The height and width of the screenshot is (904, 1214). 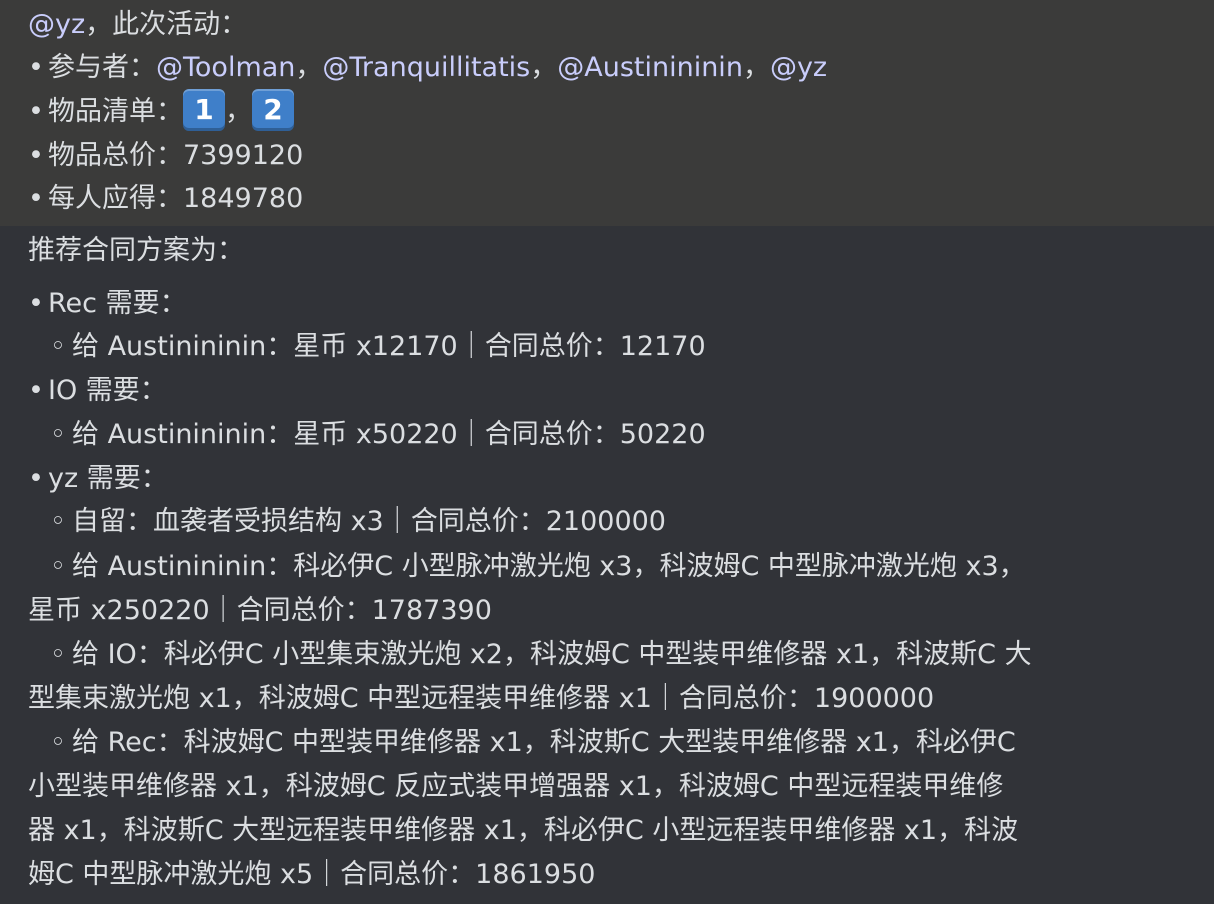 What do you see at coordinates (115, 155) in the screenshot?
I see `total-label: 物品总价：` at bounding box center [115, 155].